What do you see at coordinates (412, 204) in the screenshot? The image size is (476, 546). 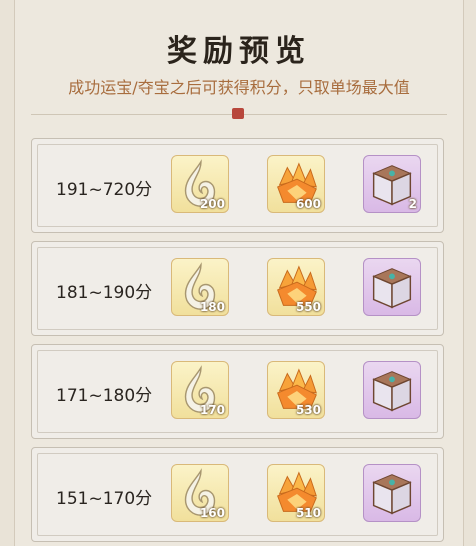 I see `item-count: 2` at bounding box center [412, 204].